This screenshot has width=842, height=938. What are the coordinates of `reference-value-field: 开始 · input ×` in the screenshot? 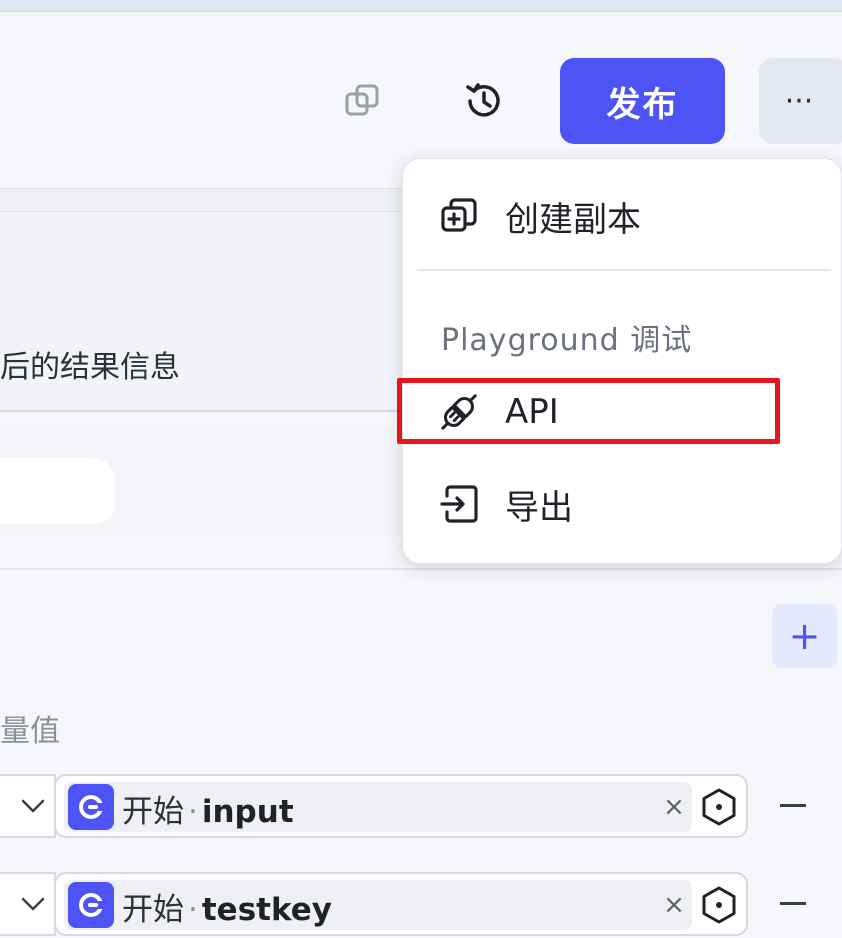 It's located at (401, 806).